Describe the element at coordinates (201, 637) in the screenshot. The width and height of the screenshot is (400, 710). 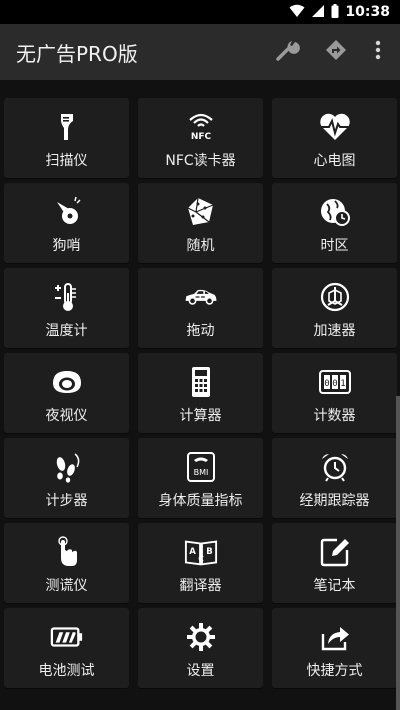
I see `gear-icon` at that location.